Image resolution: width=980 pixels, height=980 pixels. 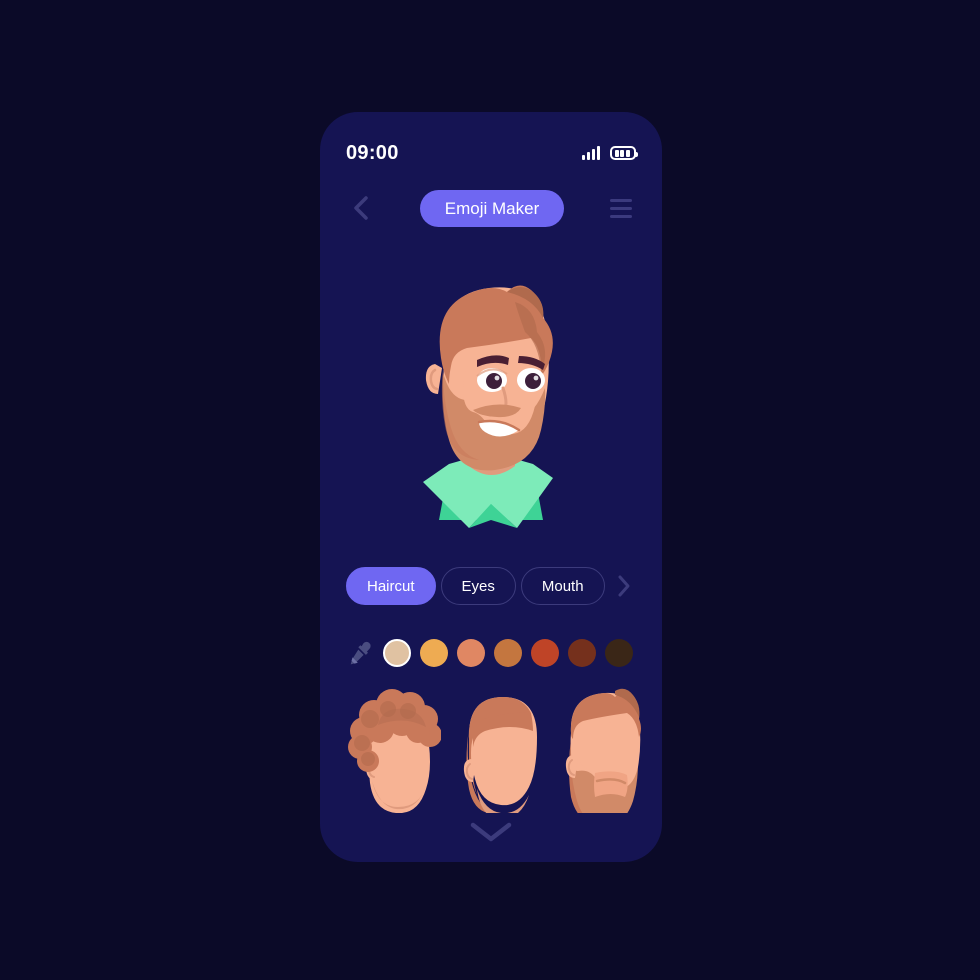 I want to click on expand-more-button, so click(x=491, y=832).